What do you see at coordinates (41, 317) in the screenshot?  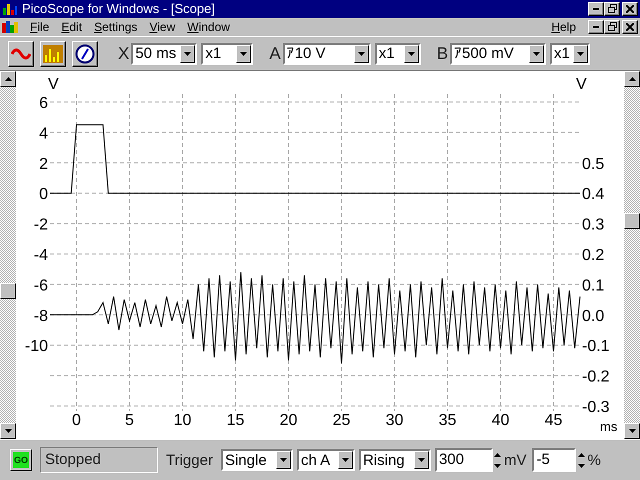 I see `tick-label: -8` at bounding box center [41, 317].